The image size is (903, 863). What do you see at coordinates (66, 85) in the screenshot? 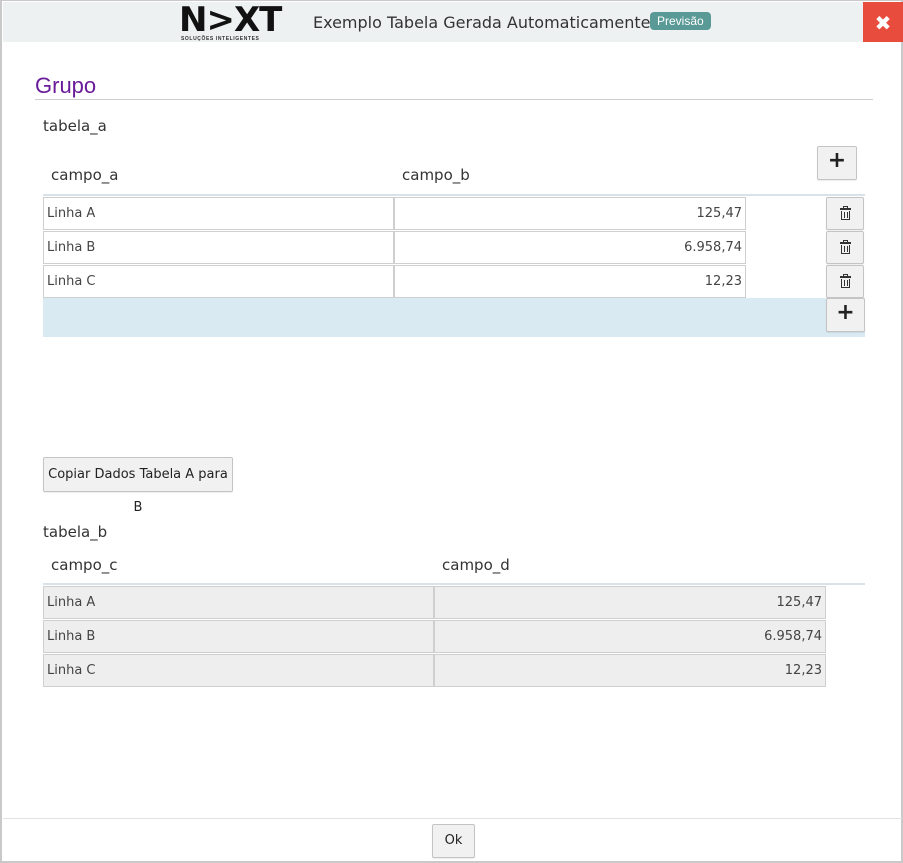
I see `group-title: Grupo` at bounding box center [66, 85].